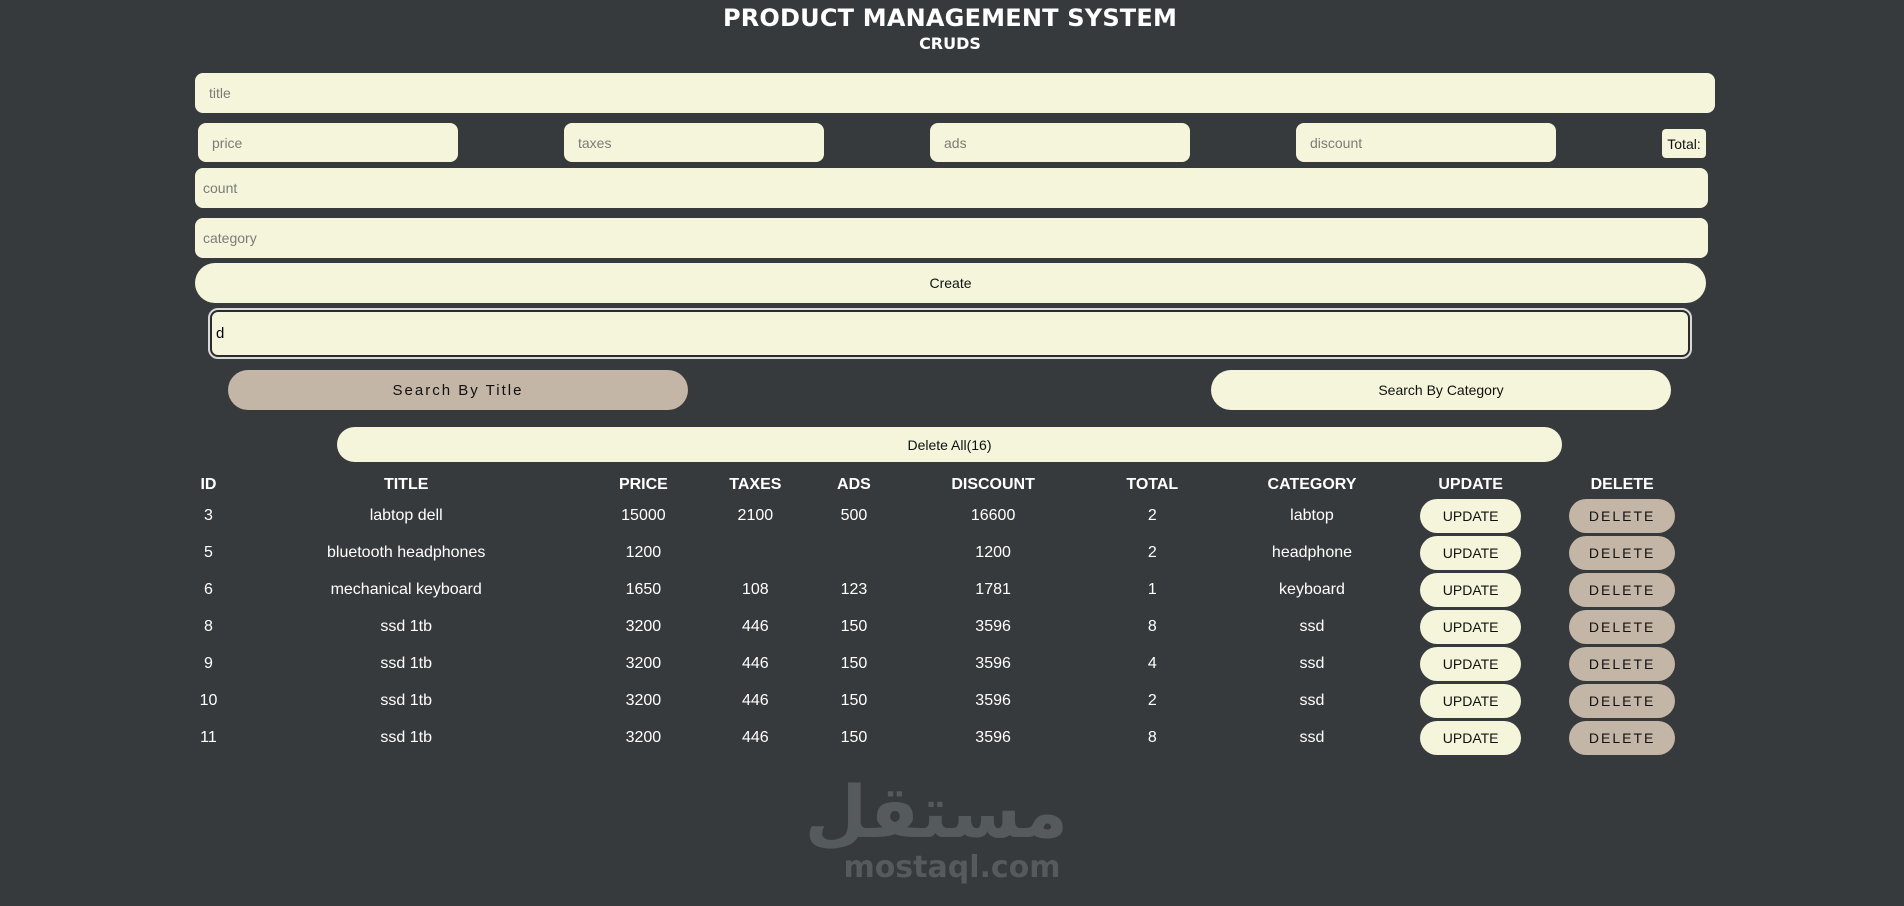  I want to click on cell-discount: 16600, so click(993, 515).